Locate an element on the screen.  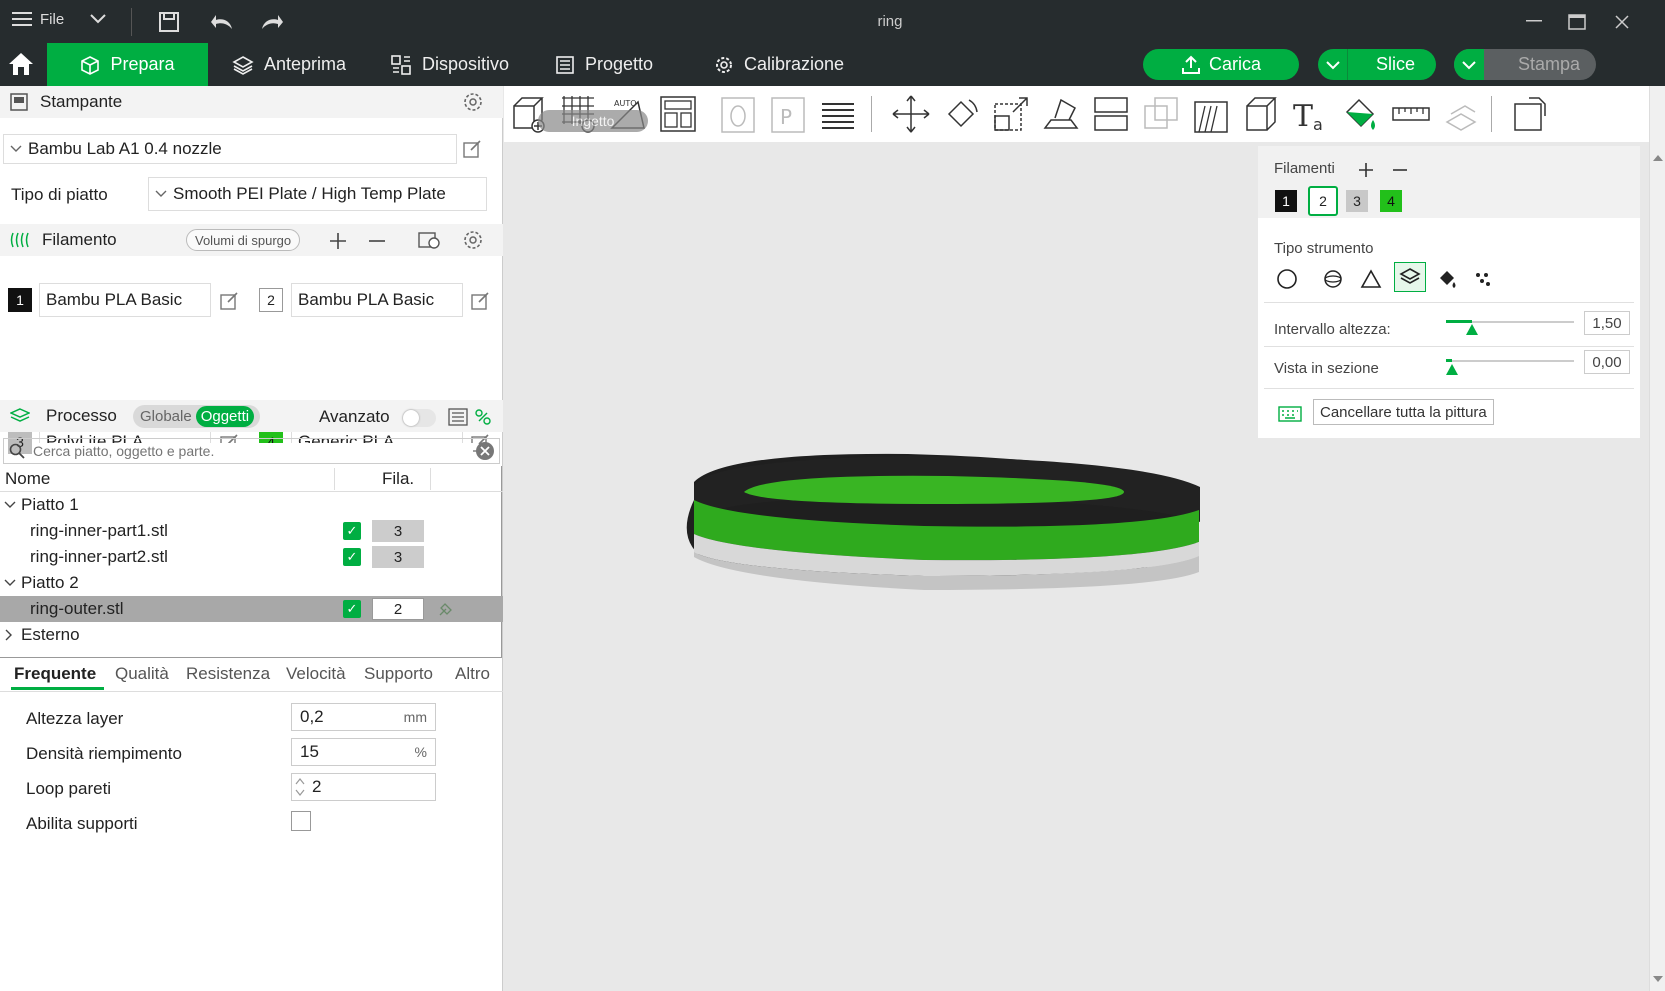
filament-cell: 2 is located at coordinates (398, 609).